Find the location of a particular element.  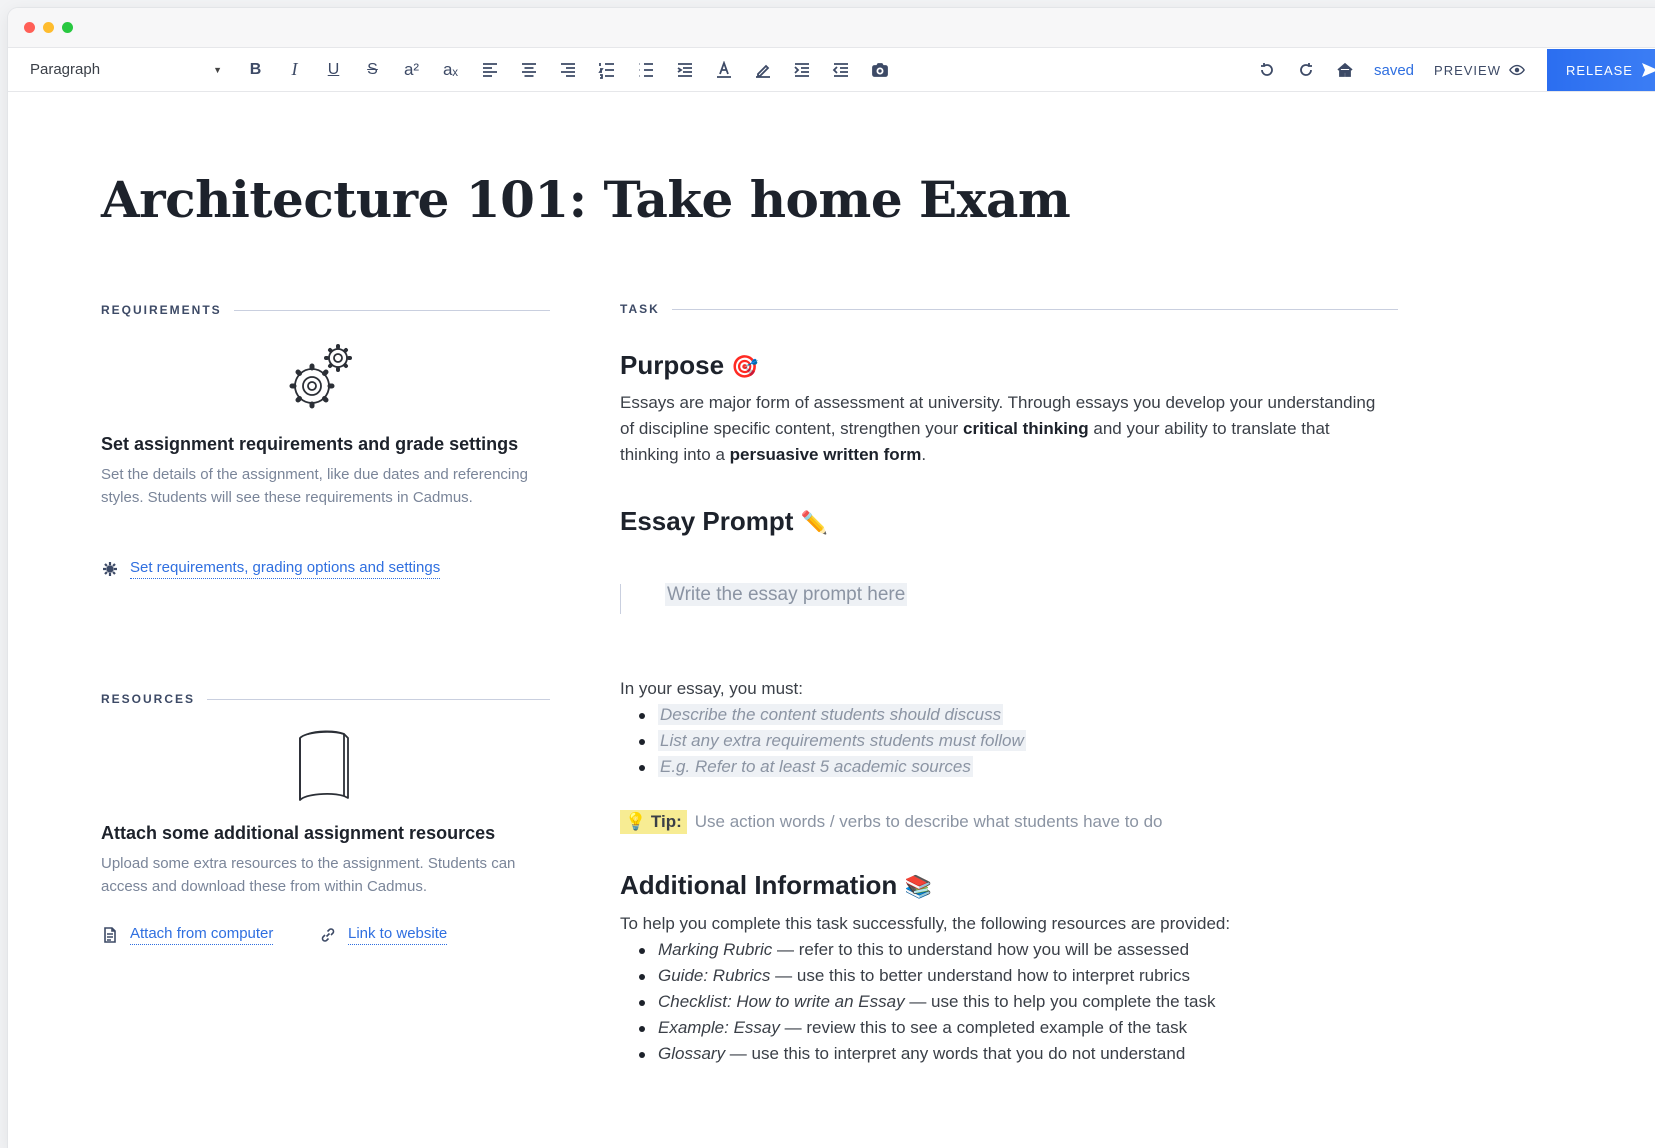

redo-button is located at coordinates (1305, 70).